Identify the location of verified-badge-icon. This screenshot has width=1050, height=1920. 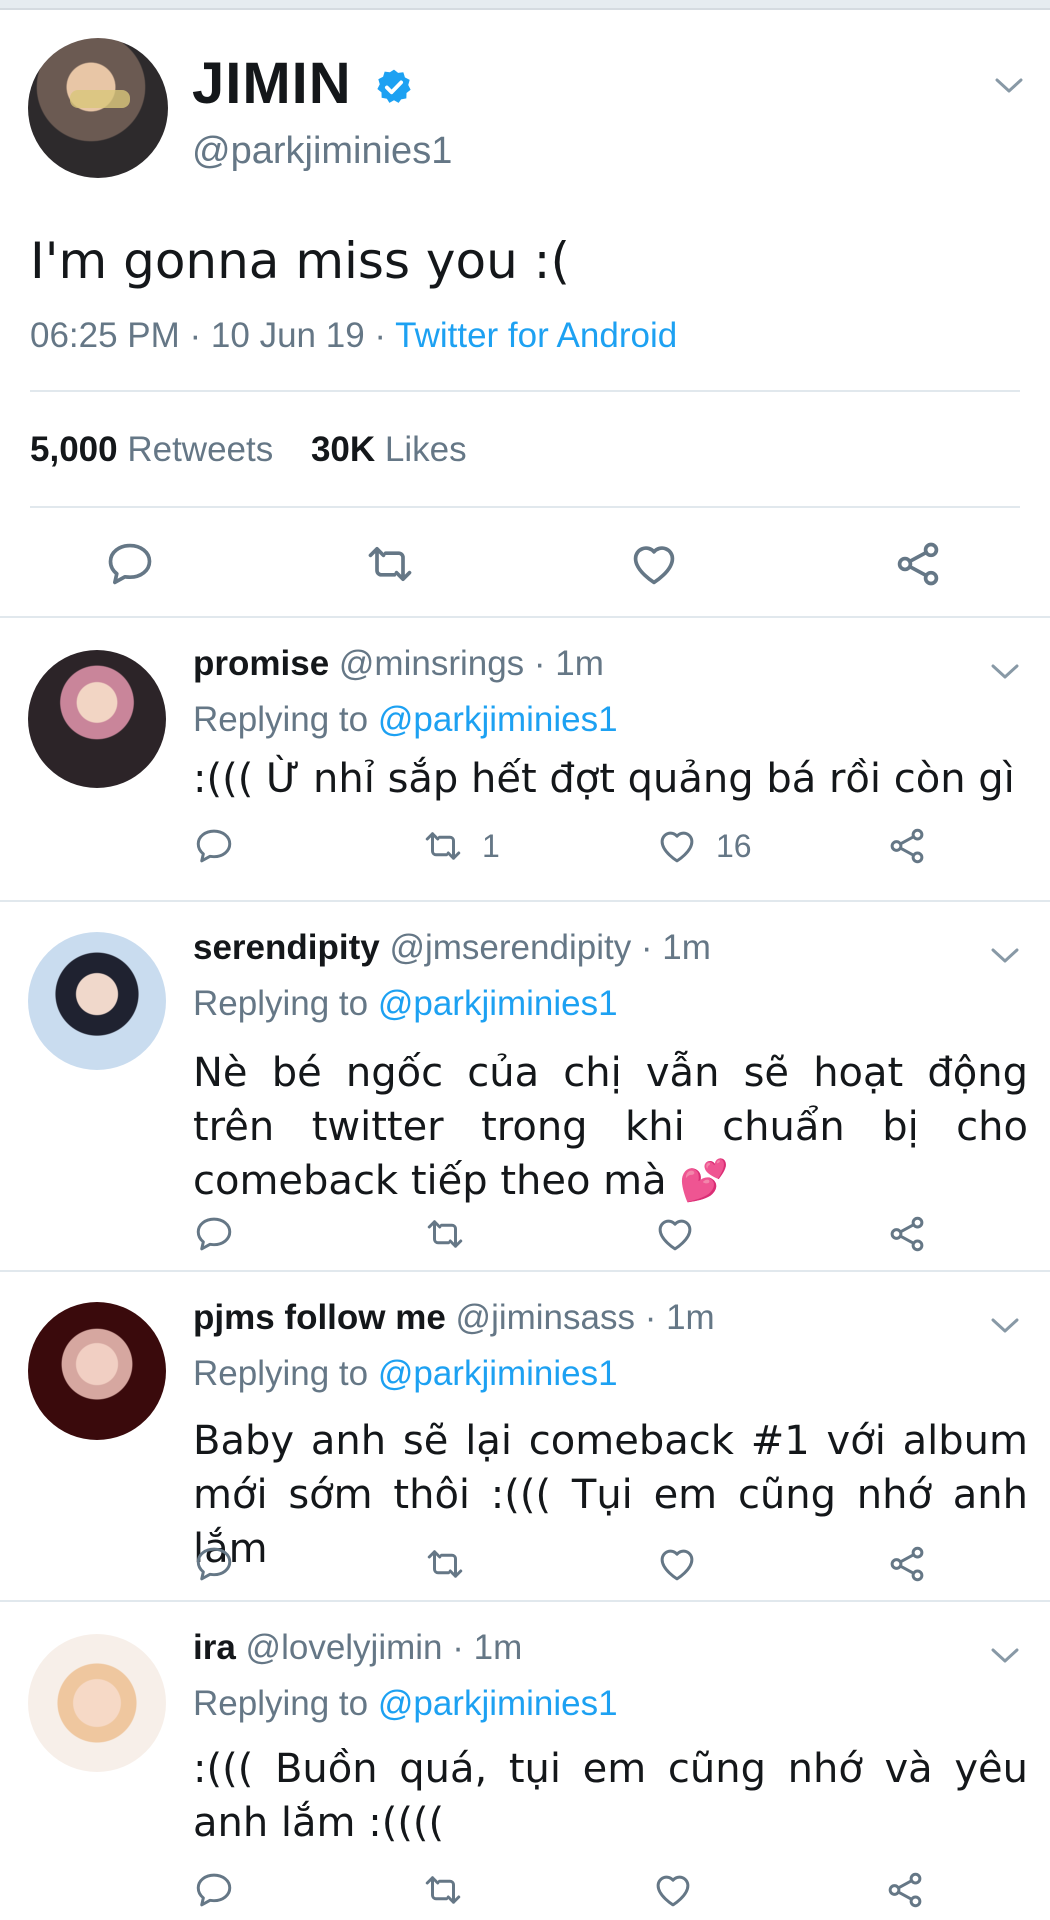
(394, 86).